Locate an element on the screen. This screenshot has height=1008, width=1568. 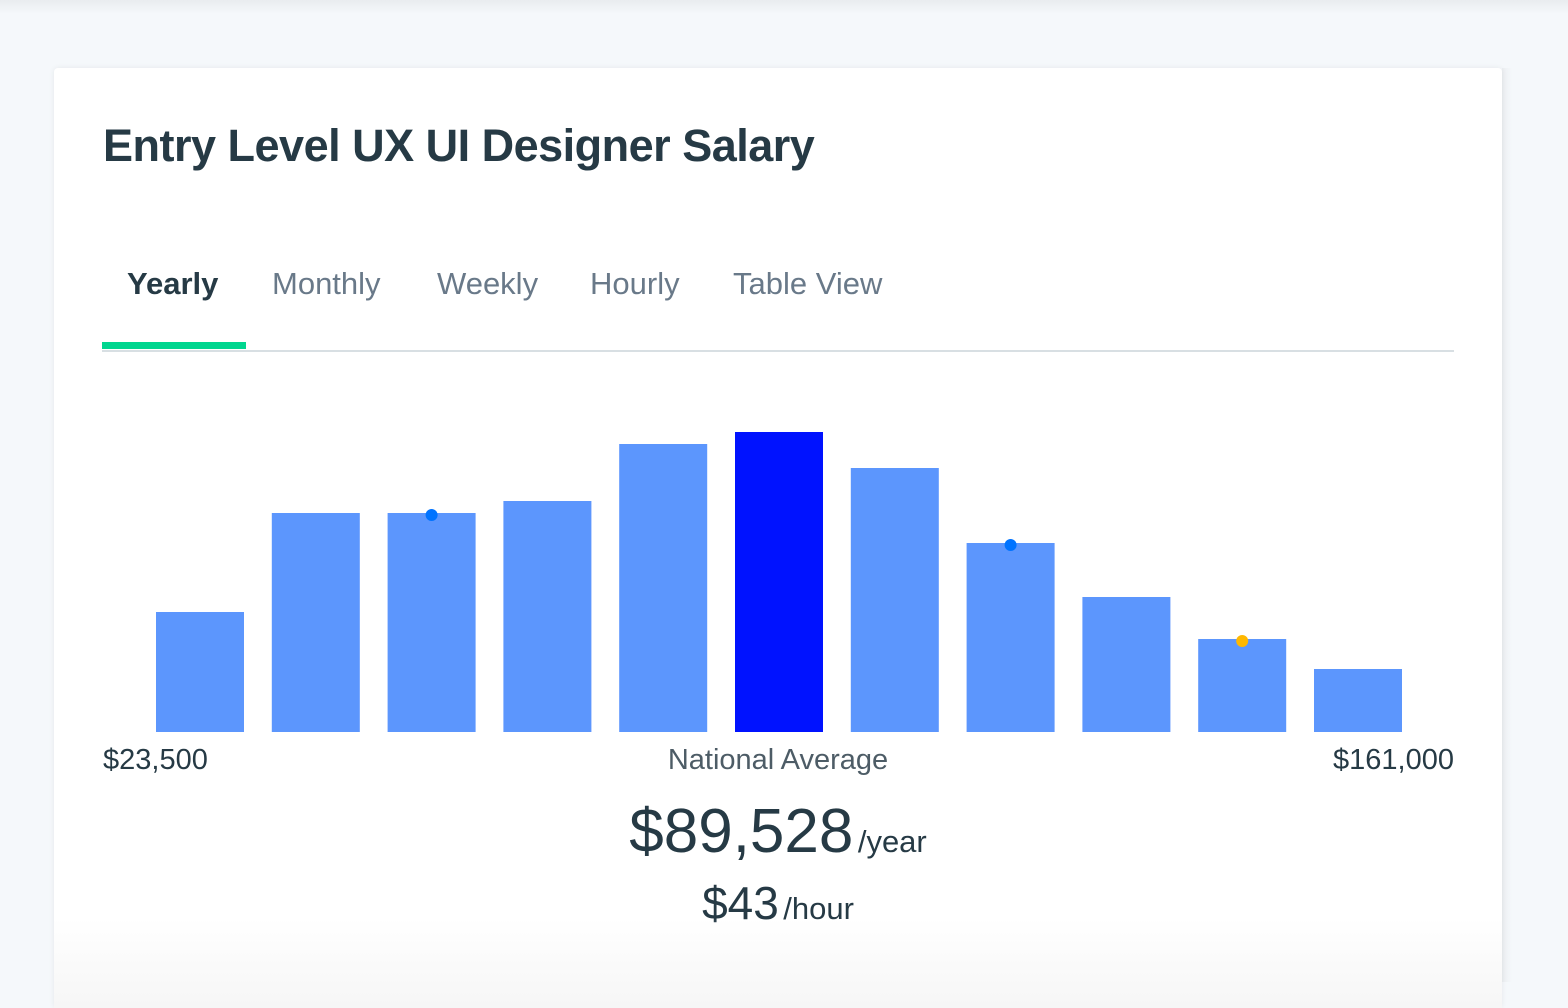
average-hourly-value: $43 is located at coordinates (740, 903).